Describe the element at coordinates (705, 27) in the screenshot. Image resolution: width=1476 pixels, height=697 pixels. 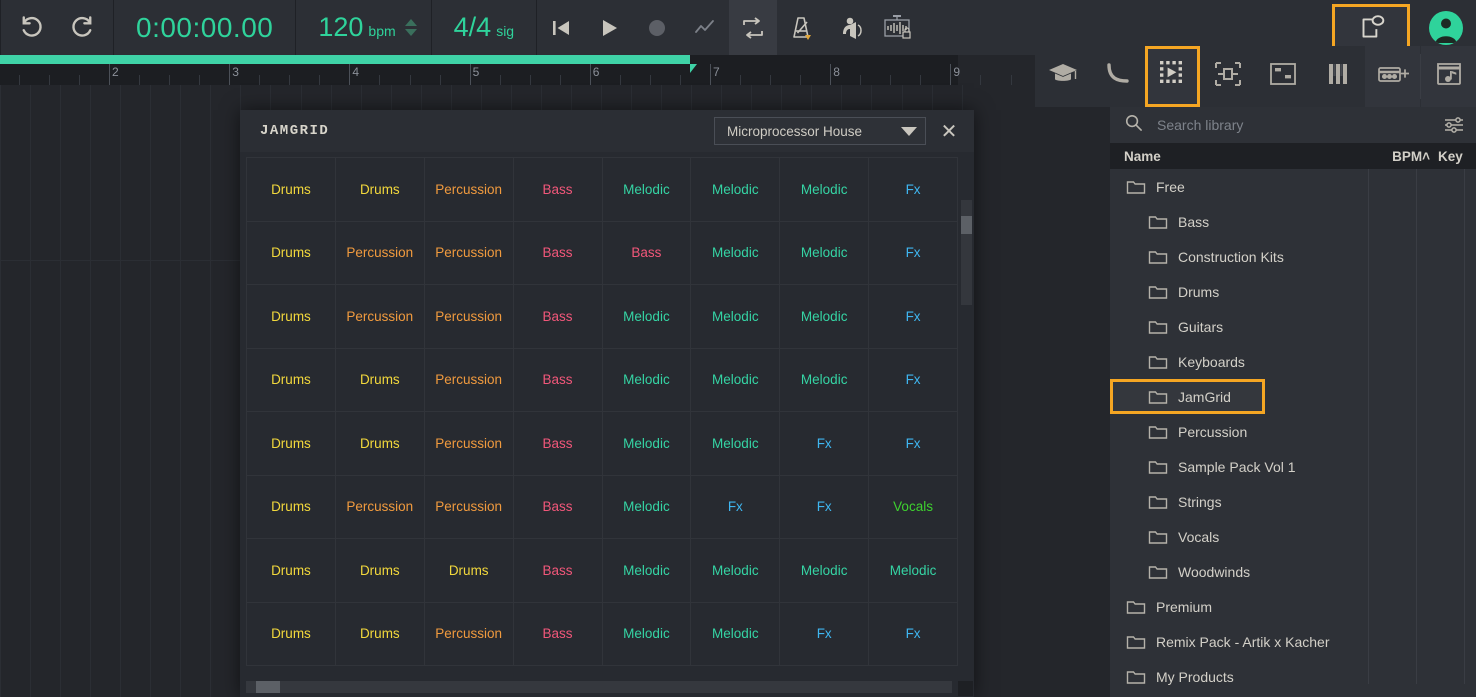
I see `automation-button` at that location.